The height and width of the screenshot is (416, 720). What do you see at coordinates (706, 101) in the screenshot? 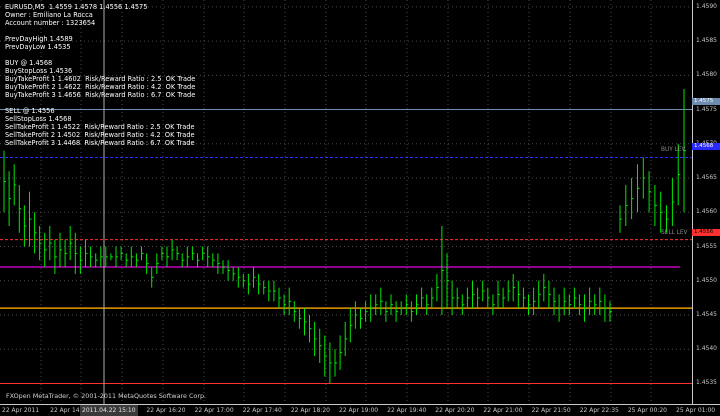
I see `current-price-tag: 1.4575` at bounding box center [706, 101].